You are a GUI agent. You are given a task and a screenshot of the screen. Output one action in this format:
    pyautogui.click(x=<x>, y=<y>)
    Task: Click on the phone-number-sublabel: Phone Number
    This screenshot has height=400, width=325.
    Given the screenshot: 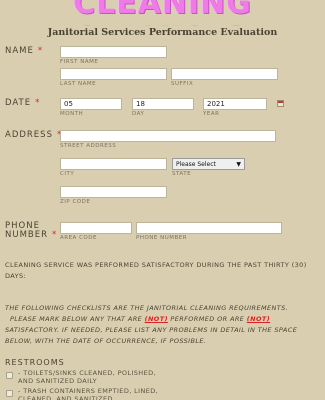 What is the action you would take?
    pyautogui.click(x=162, y=238)
    